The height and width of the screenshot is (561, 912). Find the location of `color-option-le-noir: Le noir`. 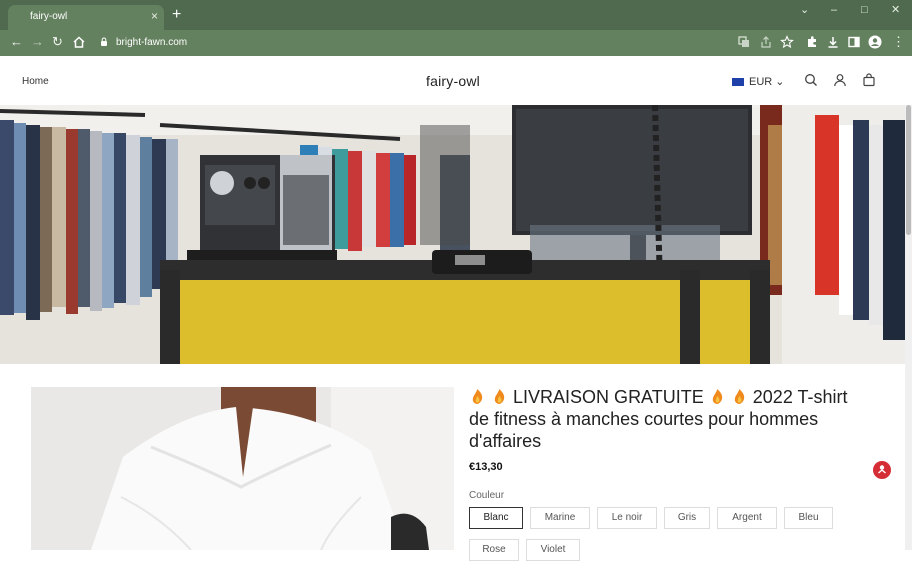

color-option-le-noir: Le noir is located at coordinates (627, 518).